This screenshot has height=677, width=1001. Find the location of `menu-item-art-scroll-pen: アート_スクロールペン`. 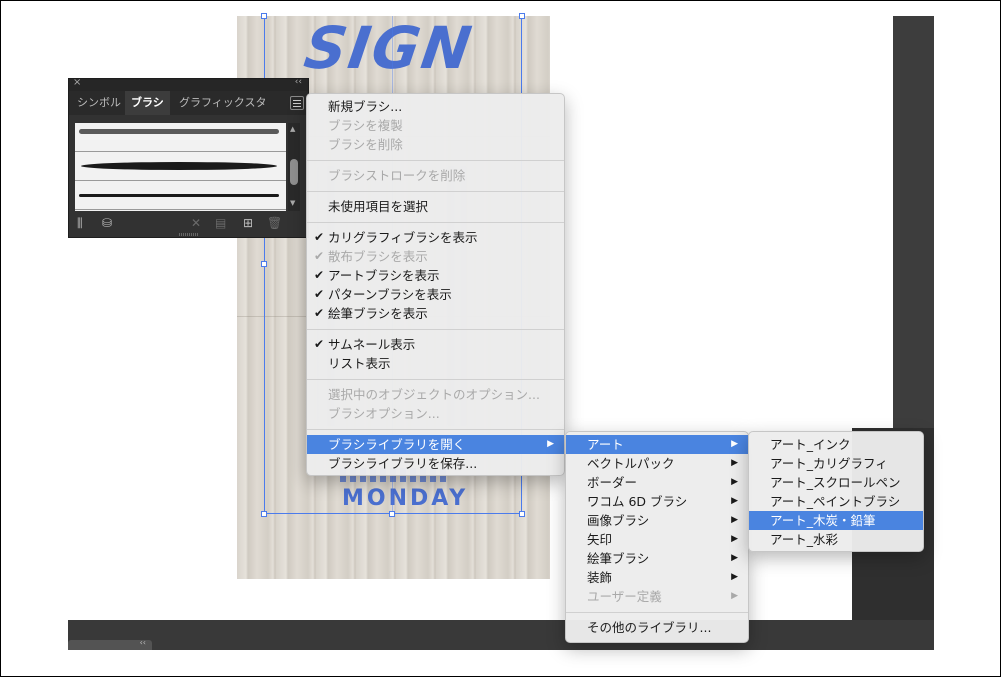

menu-item-art-scroll-pen: アート_スクロールペン is located at coordinates (836, 482).